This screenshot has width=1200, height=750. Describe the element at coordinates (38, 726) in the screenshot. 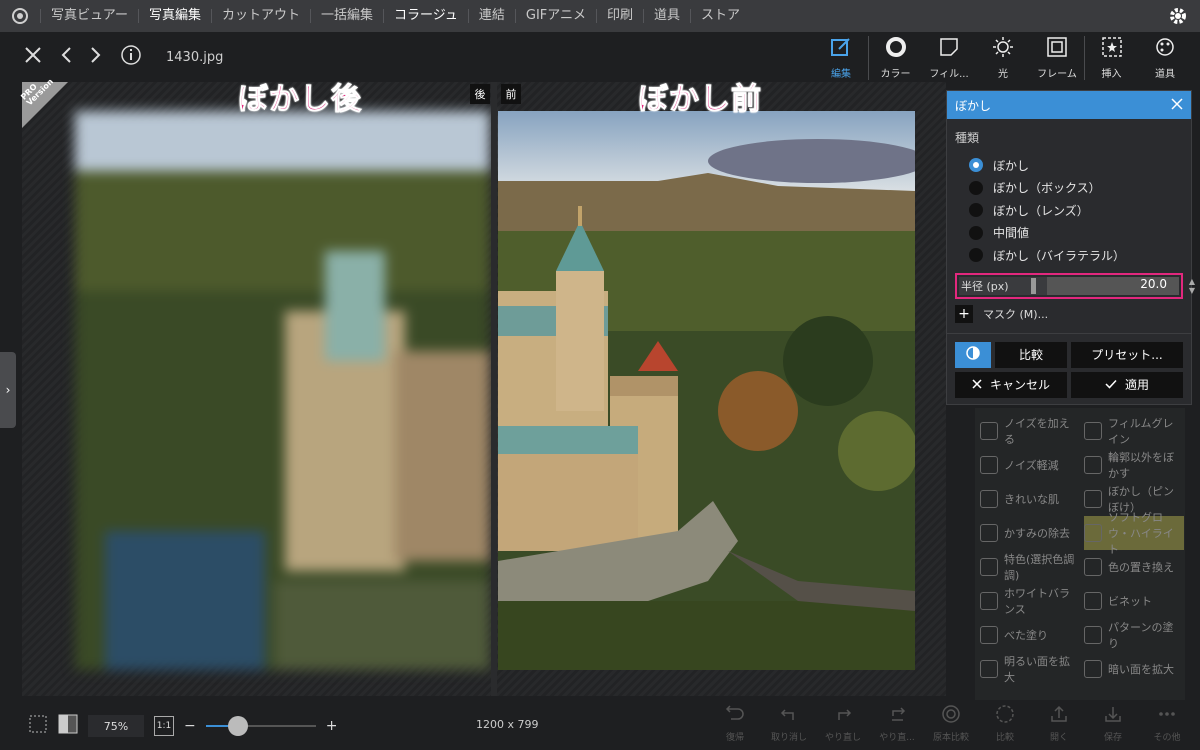

I see `grid-icon` at that location.